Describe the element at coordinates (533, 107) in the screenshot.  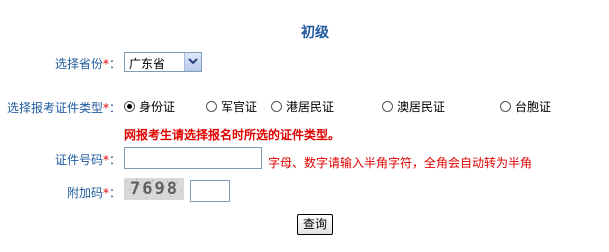
I see `radio-label: 台胞证` at that location.